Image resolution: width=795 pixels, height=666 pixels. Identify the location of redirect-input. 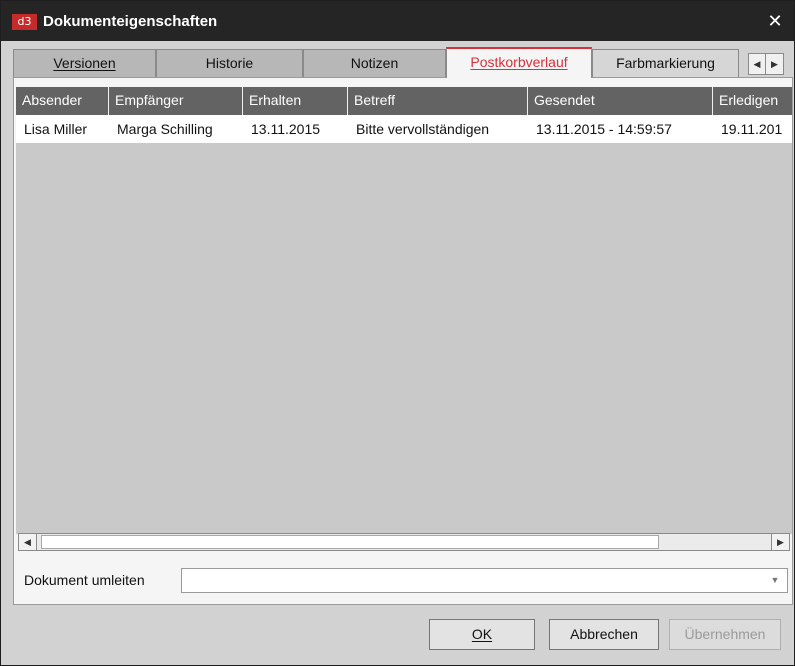
(474, 580).